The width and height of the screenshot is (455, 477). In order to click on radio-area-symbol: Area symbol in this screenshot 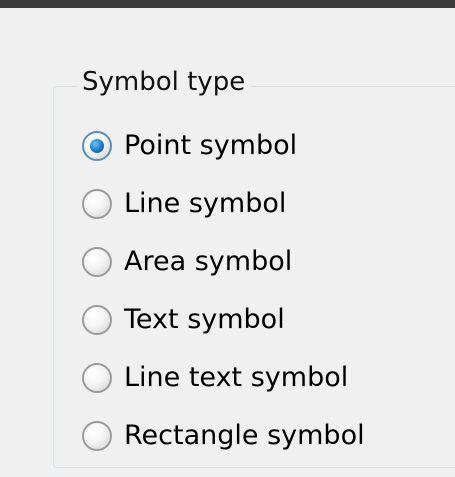, I will do `click(223, 262)`.